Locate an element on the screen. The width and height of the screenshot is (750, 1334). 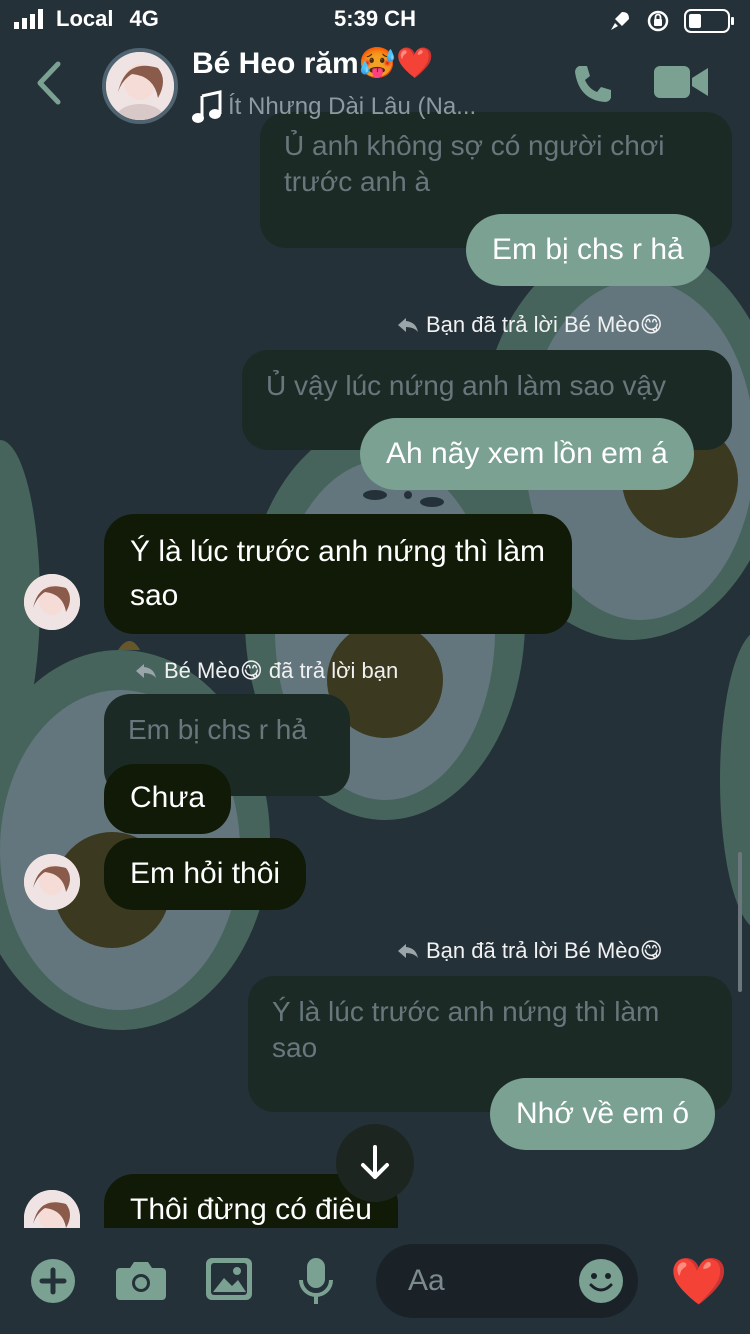
outgoing-message: Ah nãy xem lồn em á is located at coordinates (527, 454).